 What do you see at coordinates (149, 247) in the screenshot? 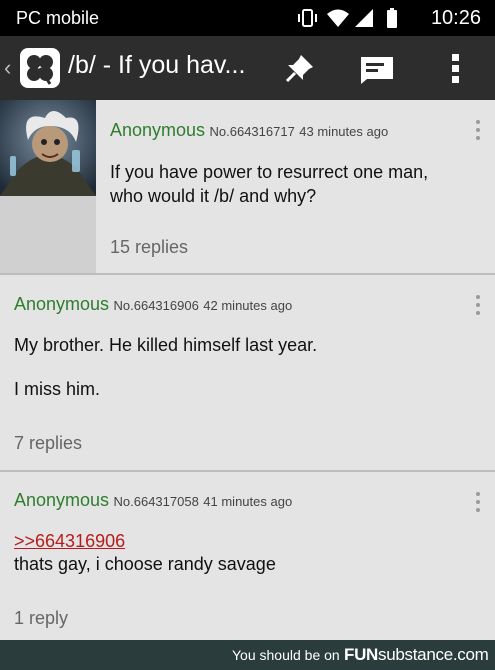
I see `replies-count: 15 replies` at bounding box center [149, 247].